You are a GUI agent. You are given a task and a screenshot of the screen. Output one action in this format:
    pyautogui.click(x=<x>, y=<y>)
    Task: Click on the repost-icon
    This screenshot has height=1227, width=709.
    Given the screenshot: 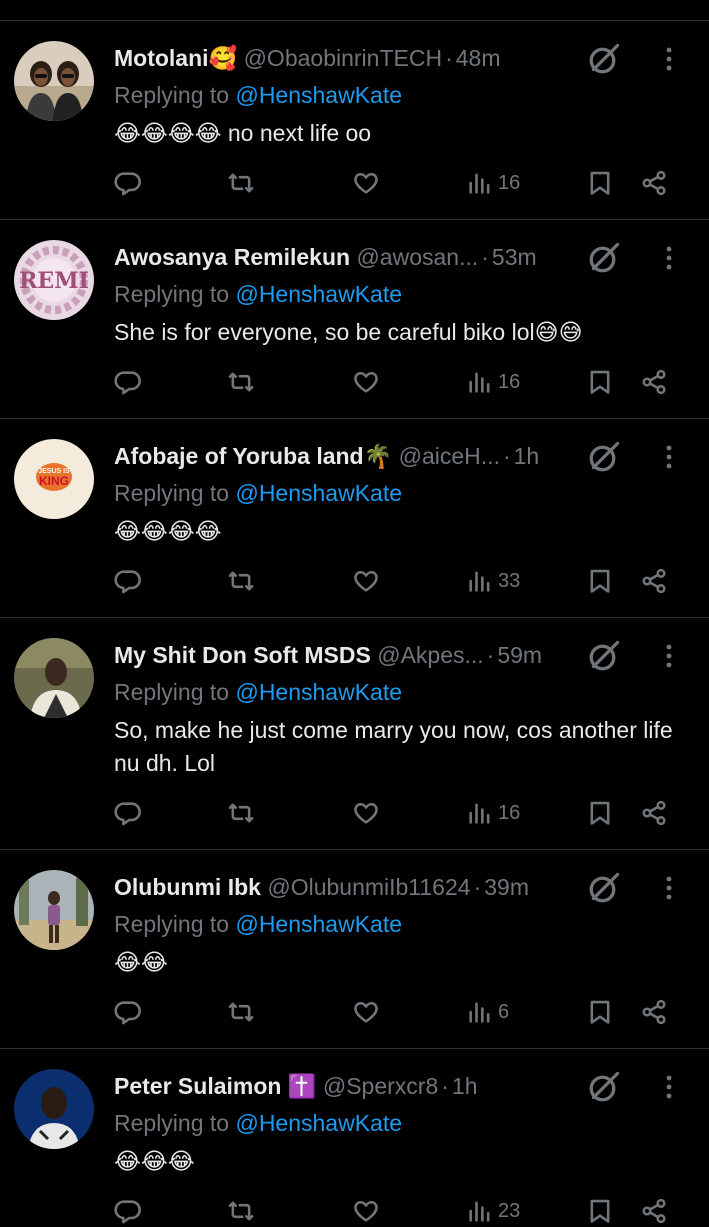 What is the action you would take?
    pyautogui.click(x=241, y=1211)
    